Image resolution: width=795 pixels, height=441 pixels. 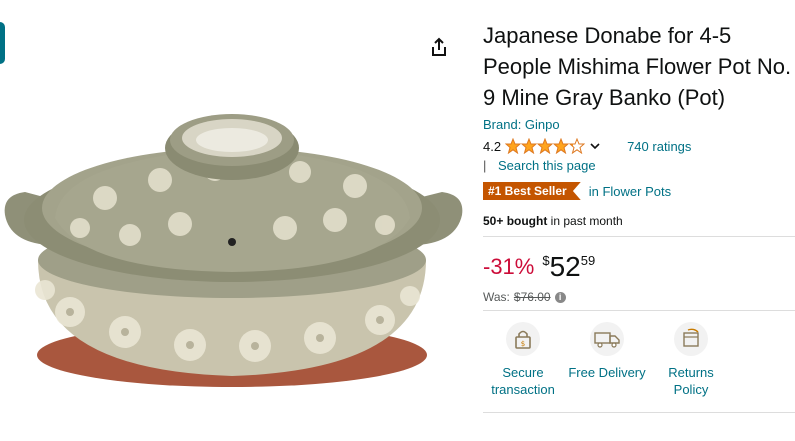 I want to click on price-fraction: 59, so click(x=588, y=260).